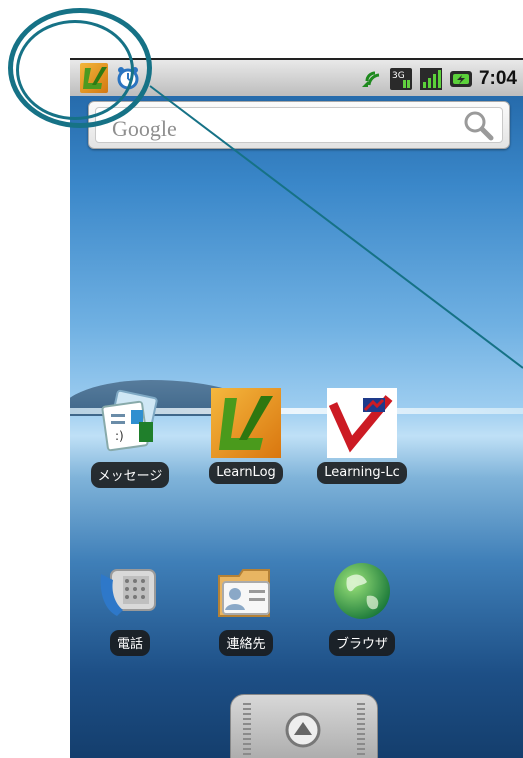 The image size is (523, 758). What do you see at coordinates (460, 79) in the screenshot?
I see `battery-charging-icon` at bounding box center [460, 79].